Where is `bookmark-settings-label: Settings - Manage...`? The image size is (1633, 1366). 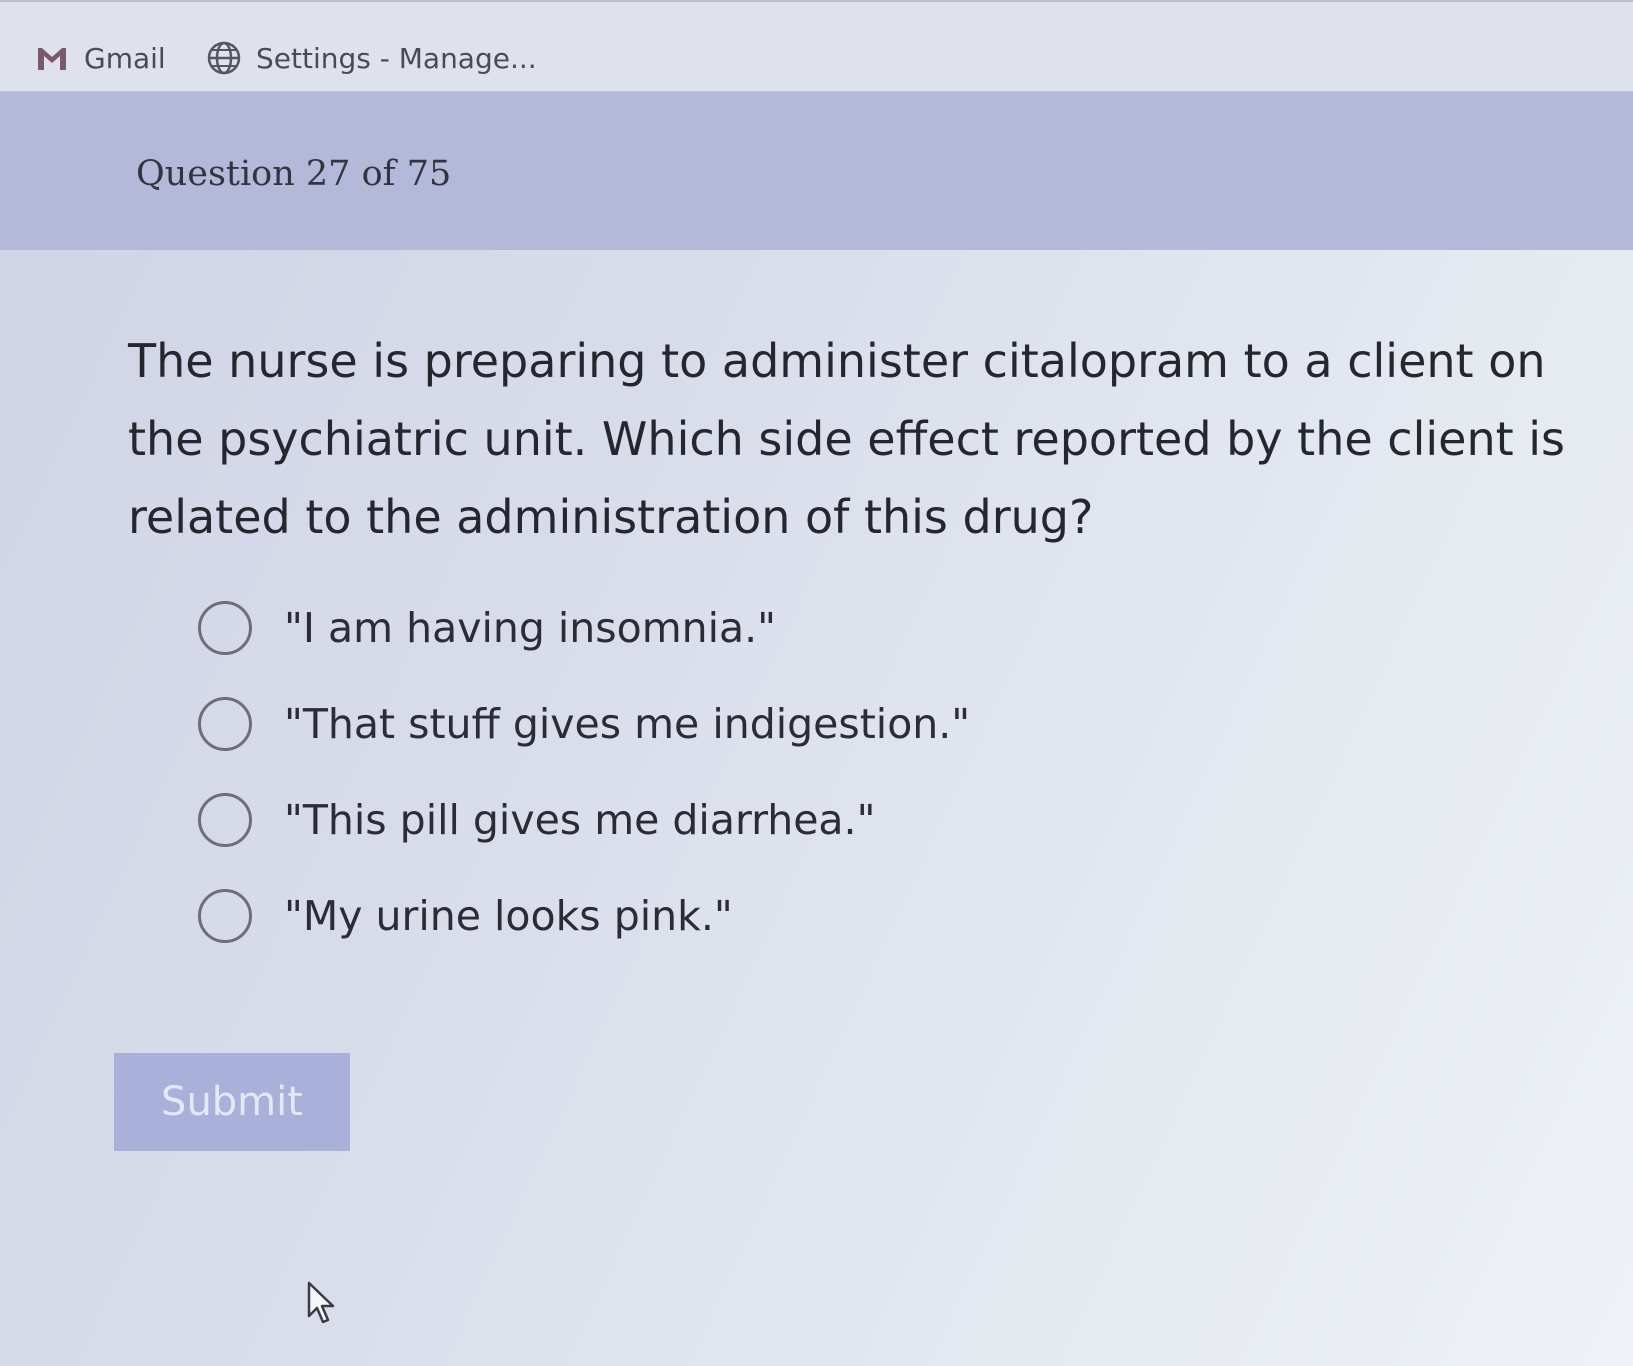 bookmark-settings-label: Settings - Manage... is located at coordinates (396, 58).